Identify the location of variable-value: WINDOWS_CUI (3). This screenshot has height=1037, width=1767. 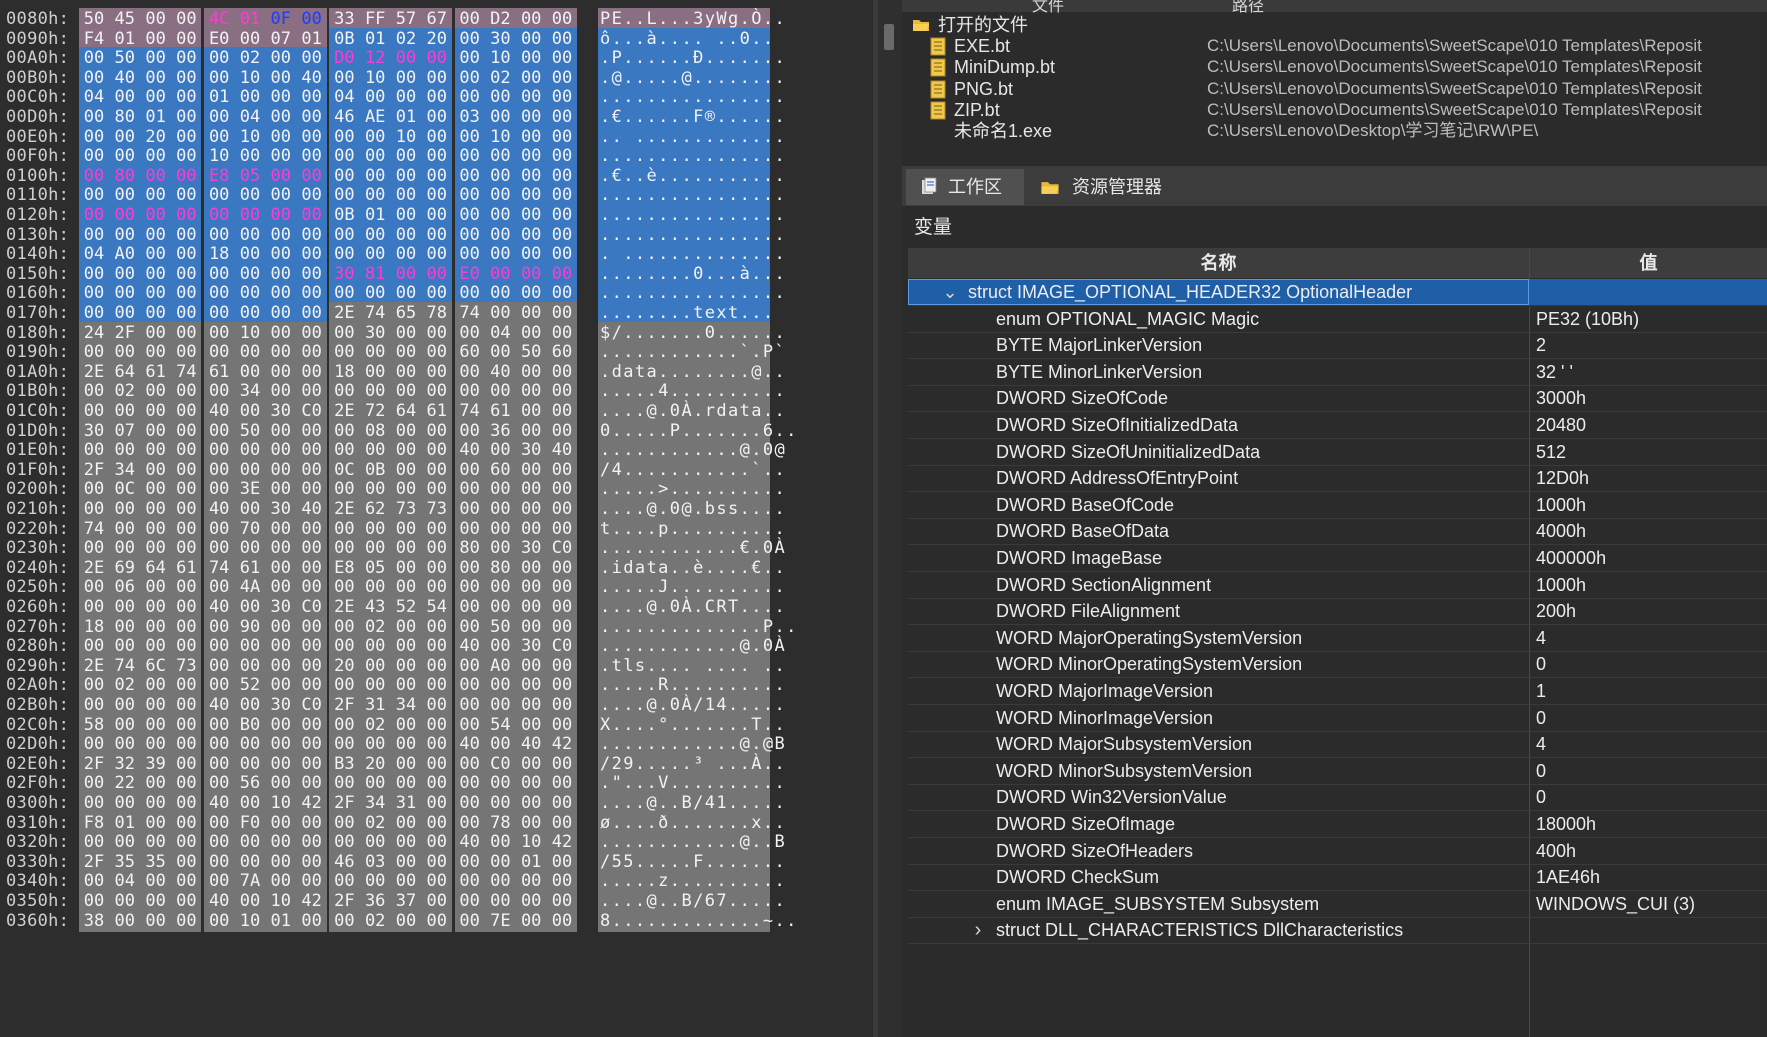
(1648, 904).